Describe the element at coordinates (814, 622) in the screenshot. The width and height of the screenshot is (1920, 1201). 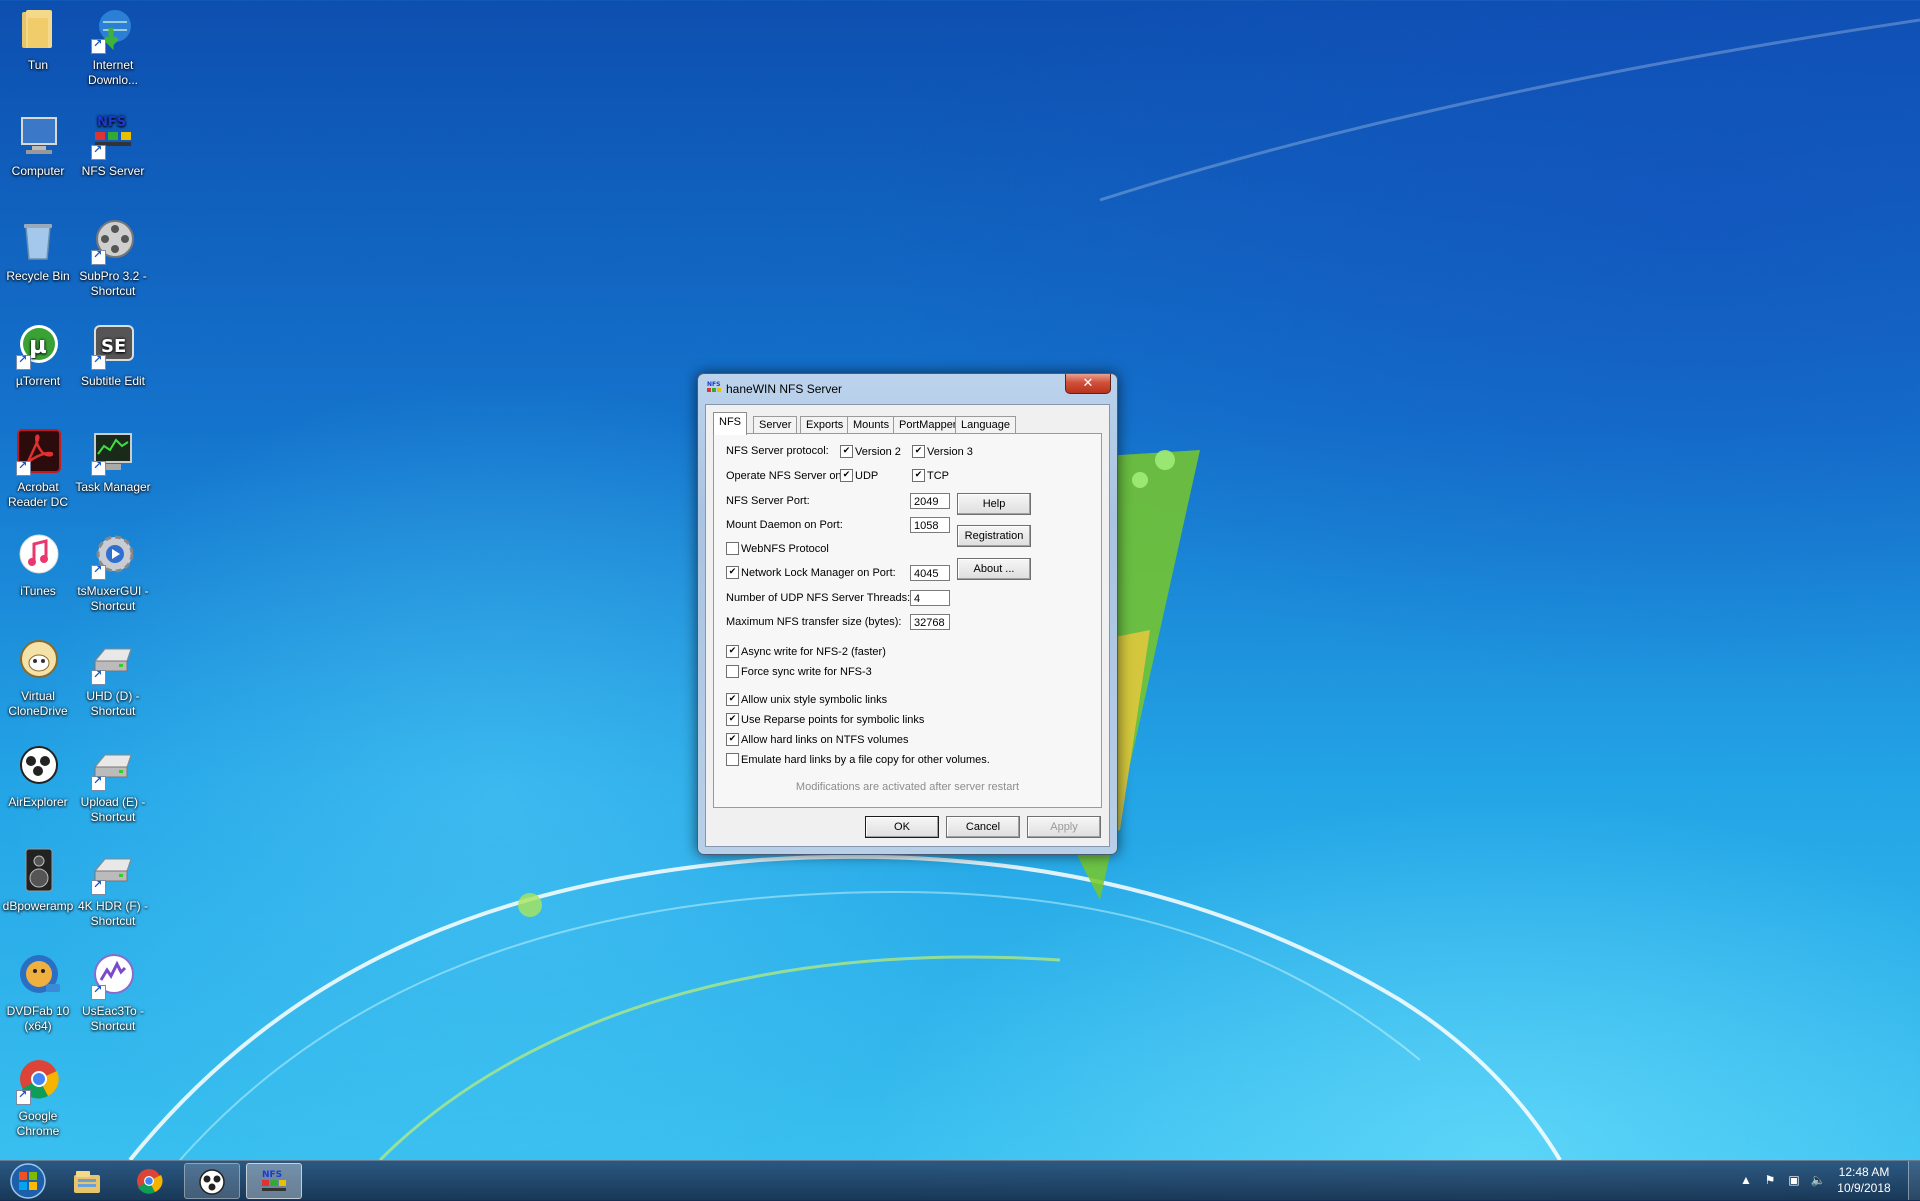
I see `max-transfer-label: Maximum NFS transfer size (bytes):` at that location.